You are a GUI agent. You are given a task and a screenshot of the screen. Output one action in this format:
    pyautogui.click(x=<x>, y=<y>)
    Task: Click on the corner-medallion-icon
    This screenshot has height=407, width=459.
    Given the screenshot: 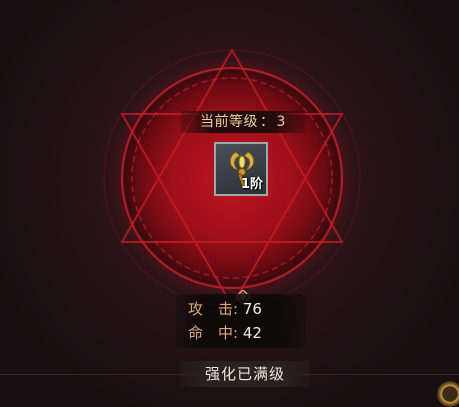 What is the action you would take?
    pyautogui.click(x=448, y=394)
    